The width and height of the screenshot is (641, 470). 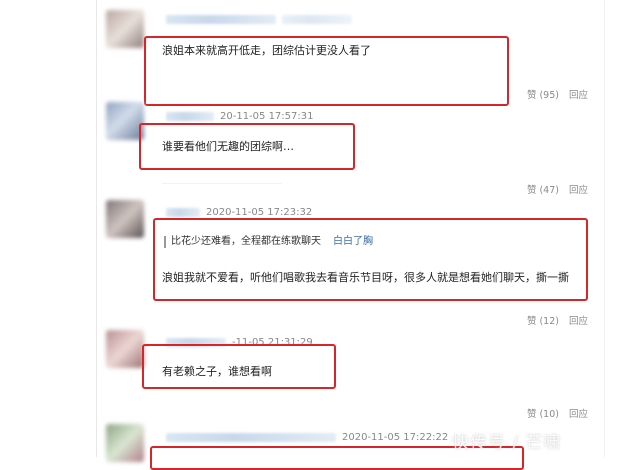 I want to click on watermark: 快传号 / 芒啸, so click(x=507, y=443).